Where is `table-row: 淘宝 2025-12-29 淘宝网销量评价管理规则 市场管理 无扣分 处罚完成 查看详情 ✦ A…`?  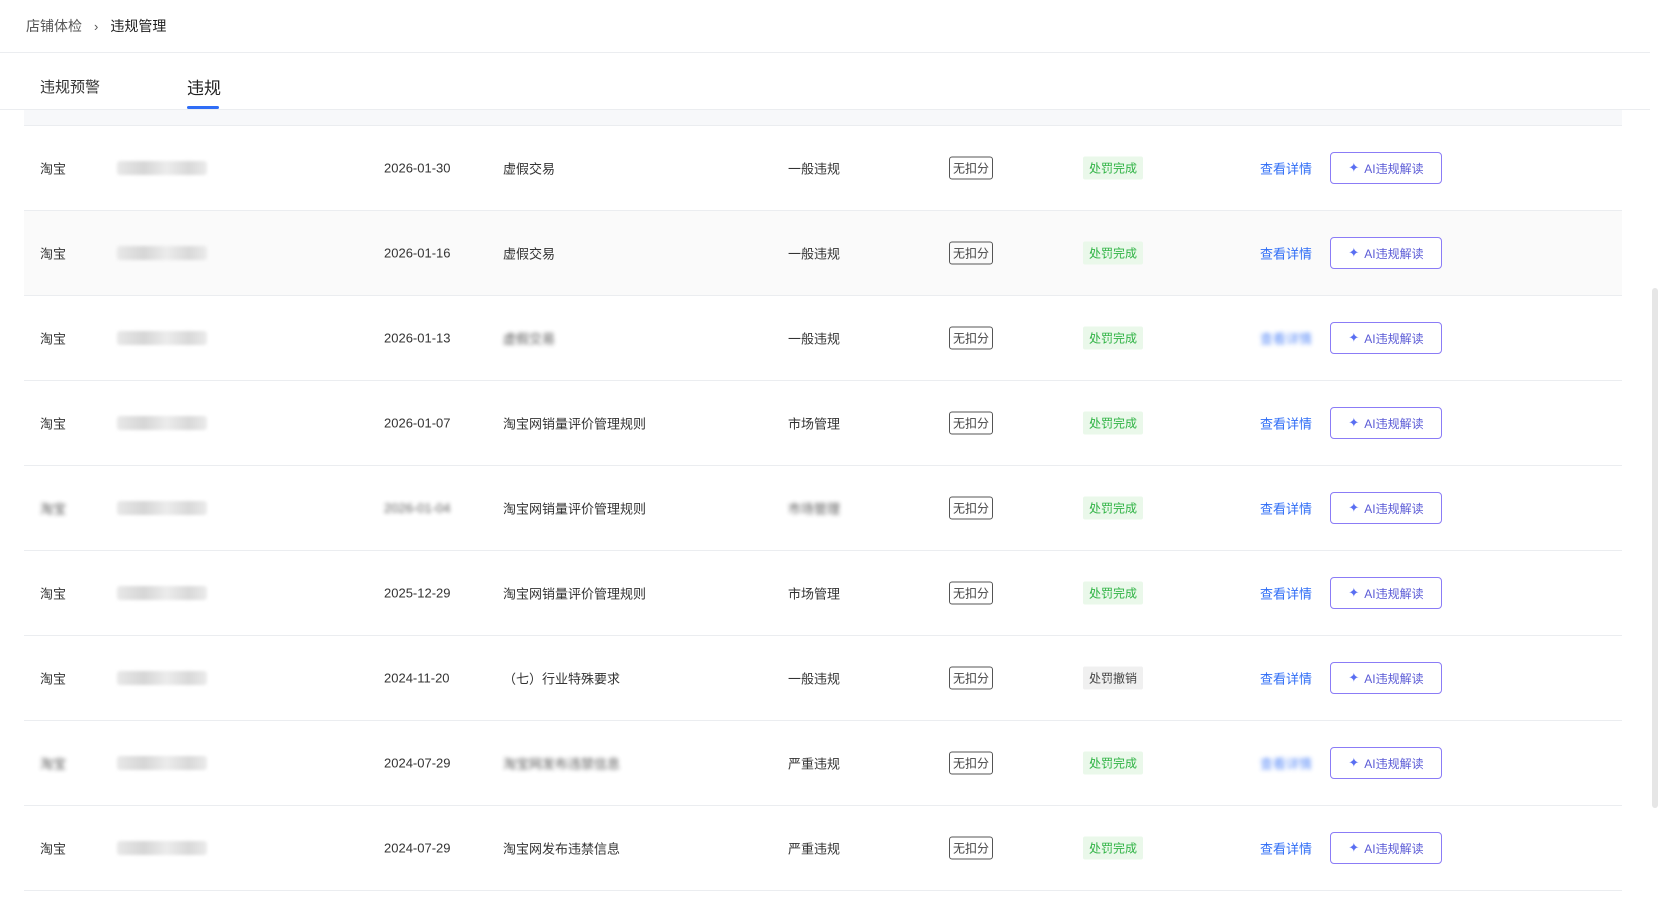
table-row: 淘宝 2025-12-29 淘宝网销量评价管理规则 市场管理 无扣分 处罚完成 查看详情 ✦ A… is located at coordinates (823, 593).